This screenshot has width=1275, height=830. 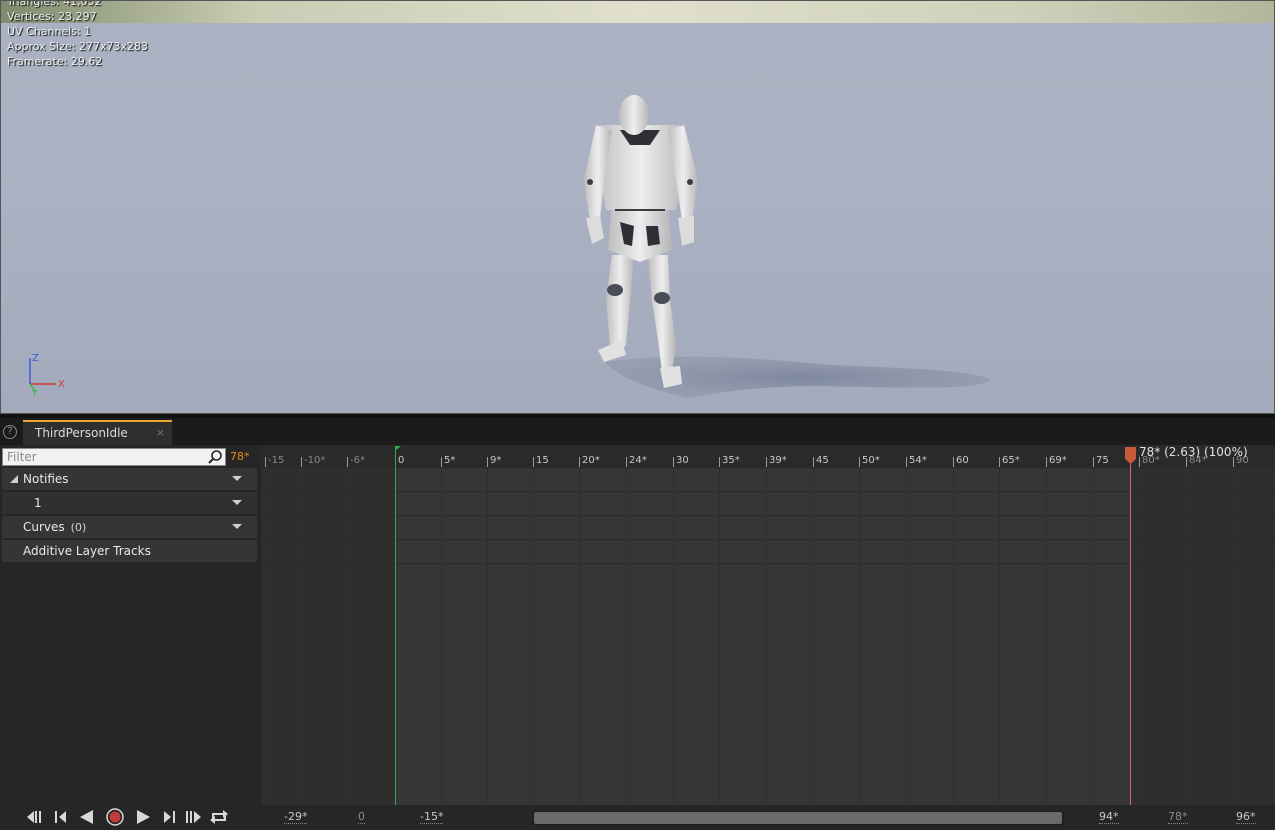 What do you see at coordinates (798, 818) in the screenshot?
I see `timeline-scrollbar-thumb` at bounding box center [798, 818].